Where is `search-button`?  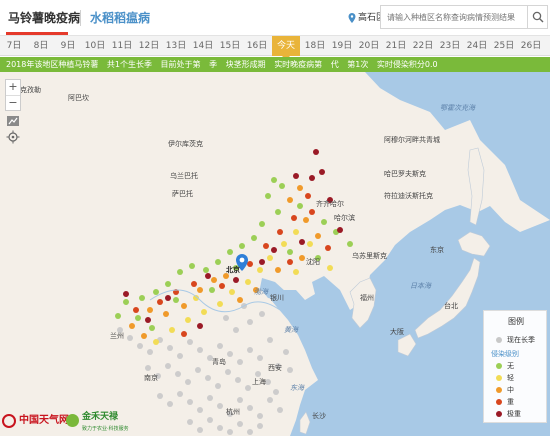 search-button is located at coordinates (538, 17).